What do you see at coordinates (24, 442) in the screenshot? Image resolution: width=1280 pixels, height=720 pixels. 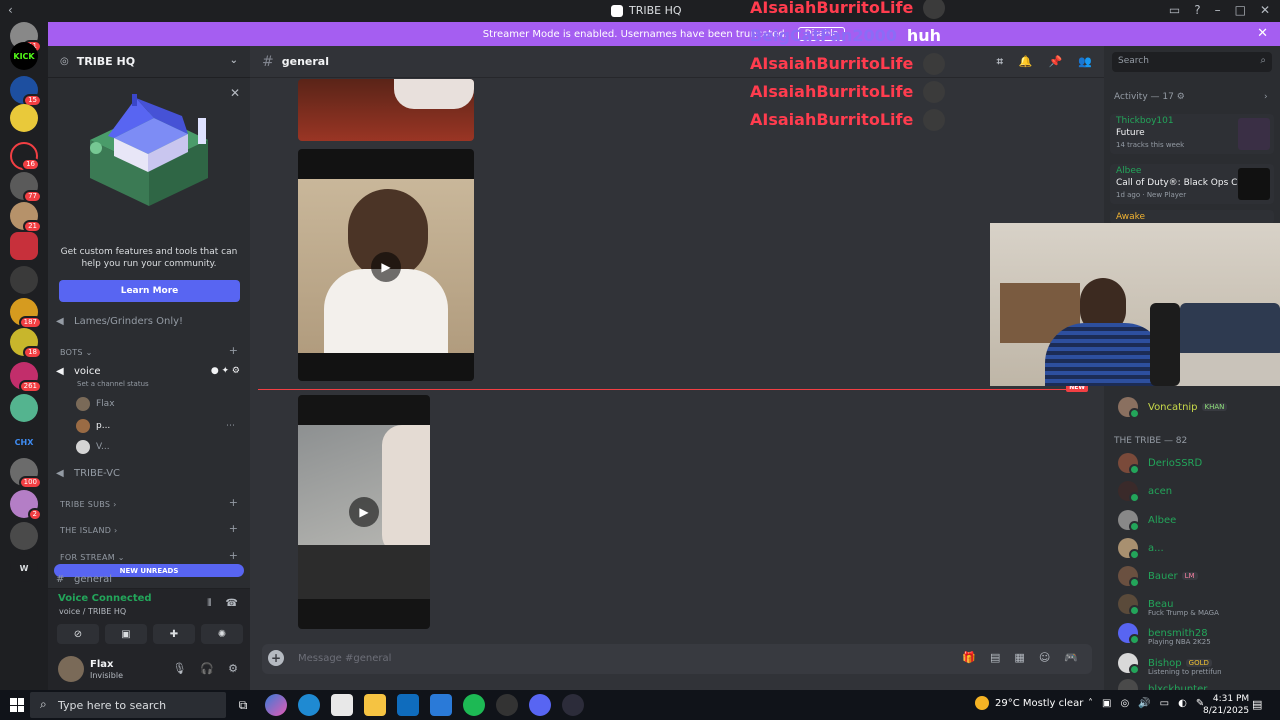 I see `server-icon-chx: CHX` at bounding box center [24, 442].